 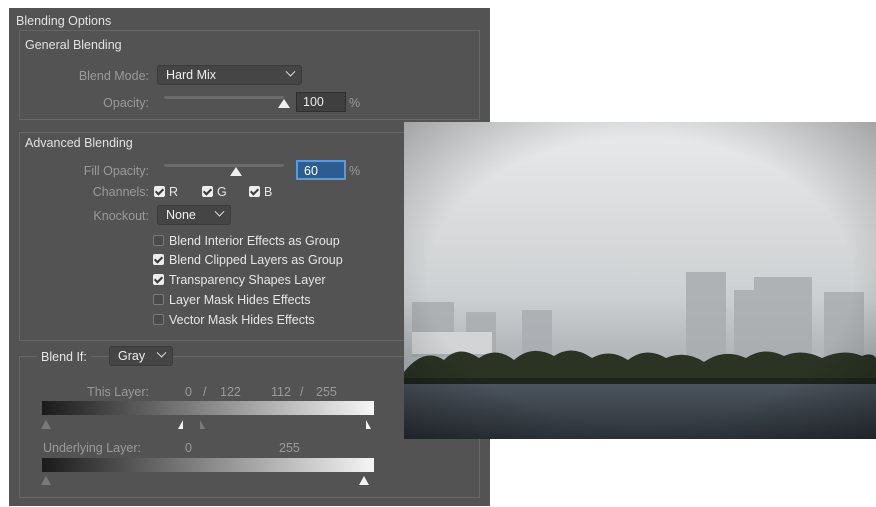 I want to click on this-layer-high-b: 255, so click(x=326, y=392).